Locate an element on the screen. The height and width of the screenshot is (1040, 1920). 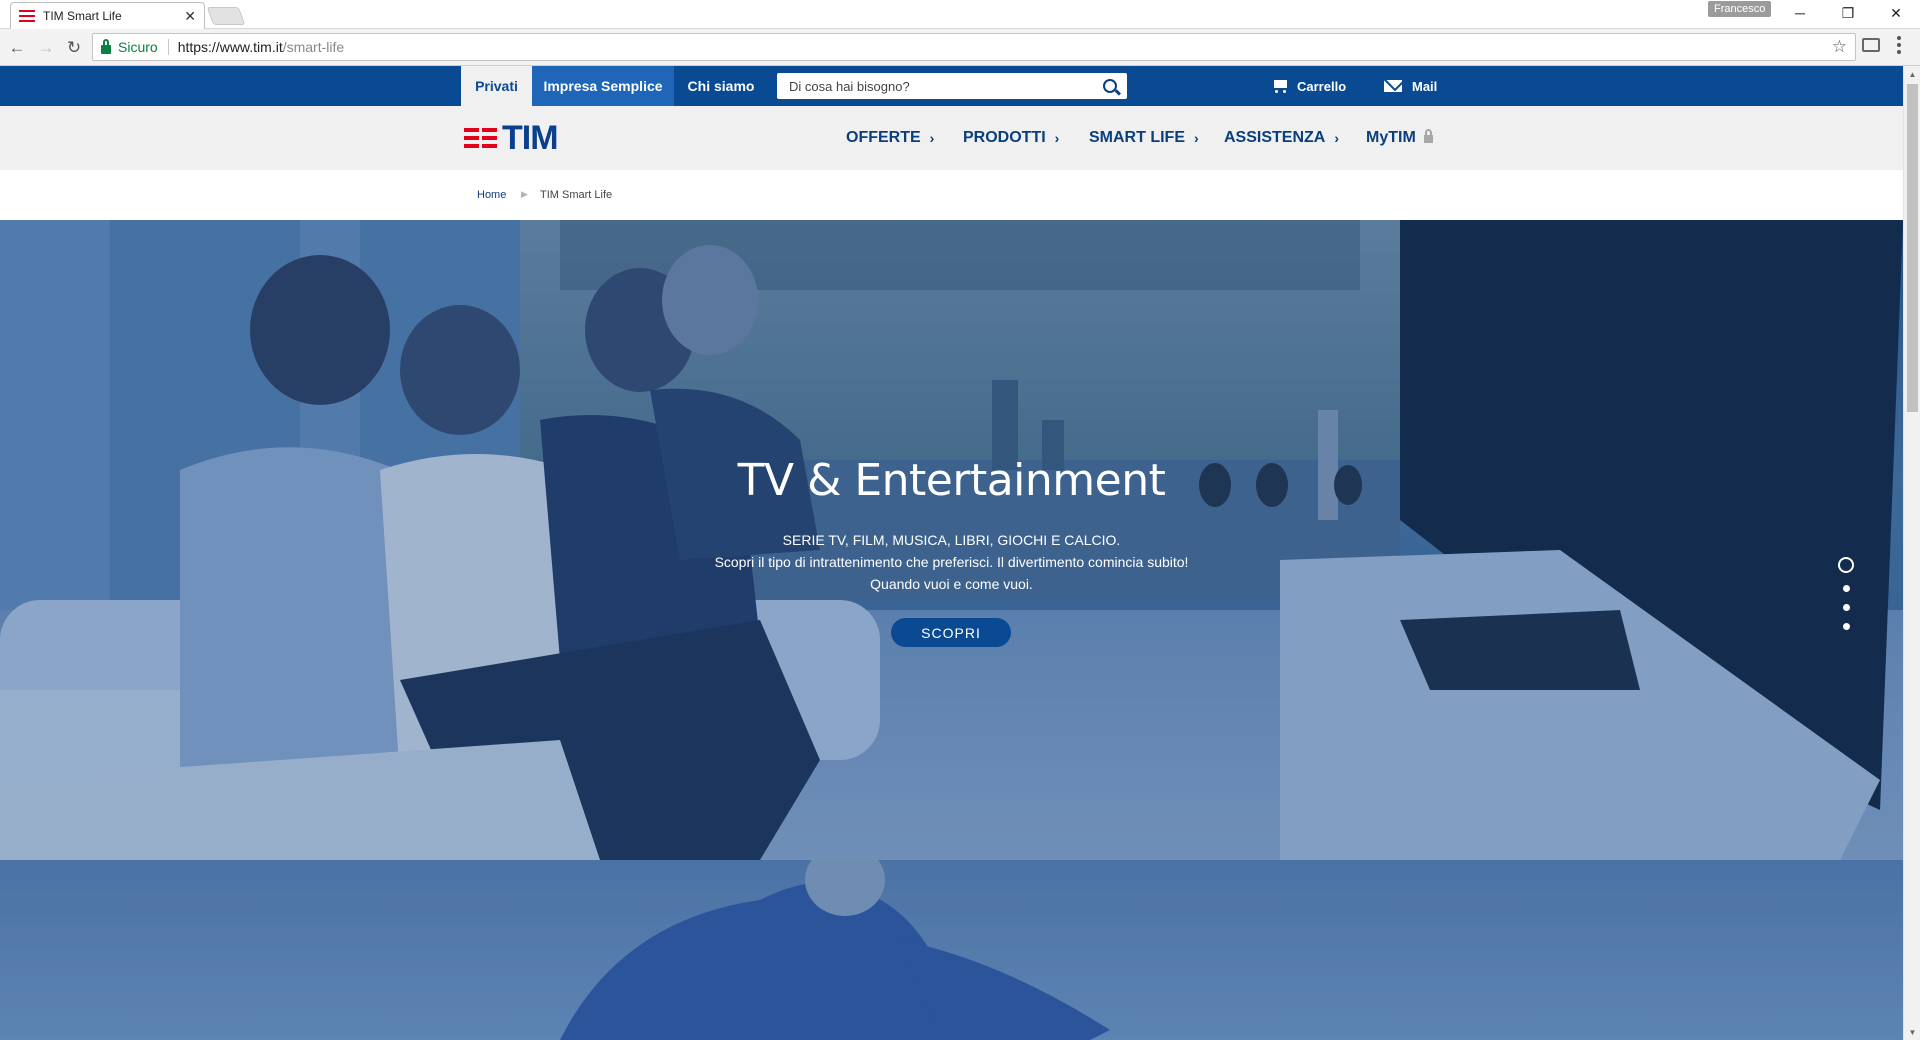
back-icon: ← is located at coordinates (17, 48).